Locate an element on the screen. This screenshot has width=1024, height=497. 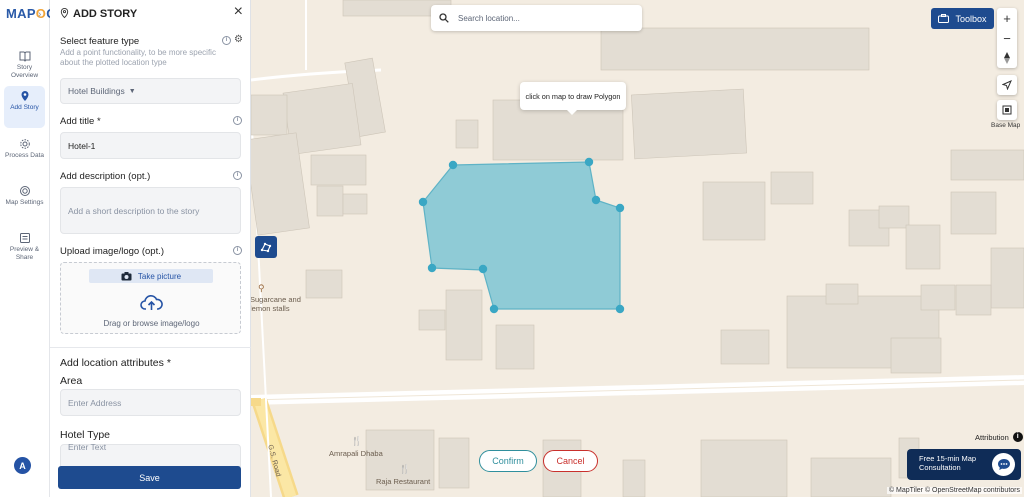
rail-label: Map Settings is located at coordinates (24, 202).